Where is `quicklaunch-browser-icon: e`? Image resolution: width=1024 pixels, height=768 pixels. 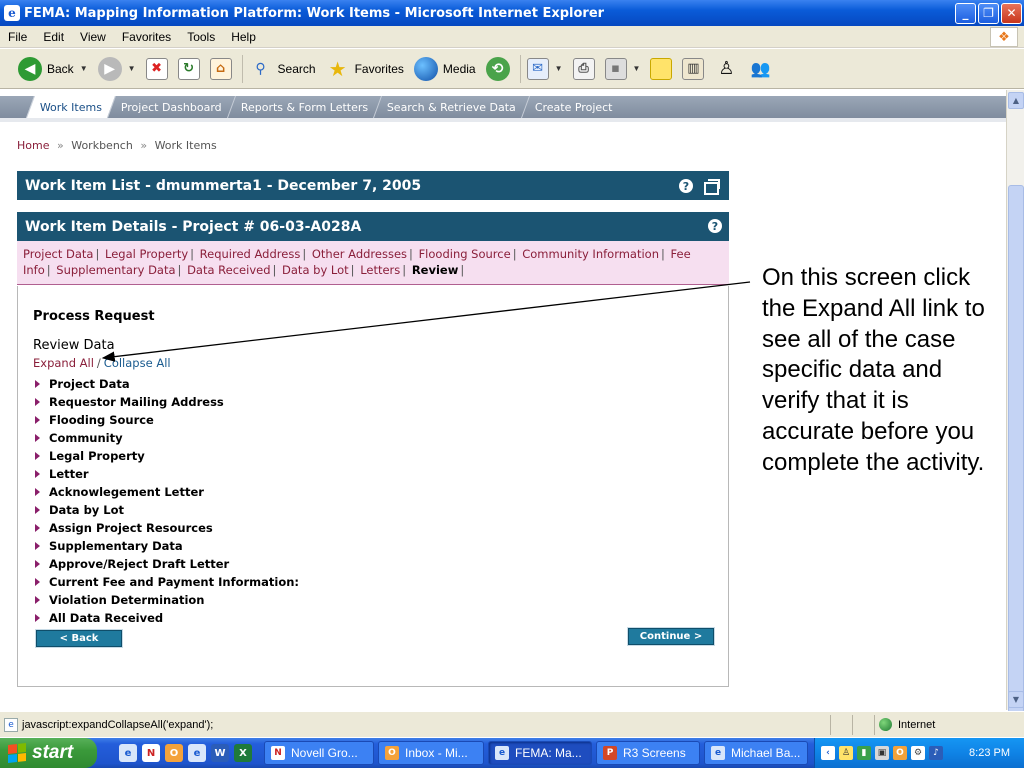 quicklaunch-browser-icon: e is located at coordinates (197, 753).